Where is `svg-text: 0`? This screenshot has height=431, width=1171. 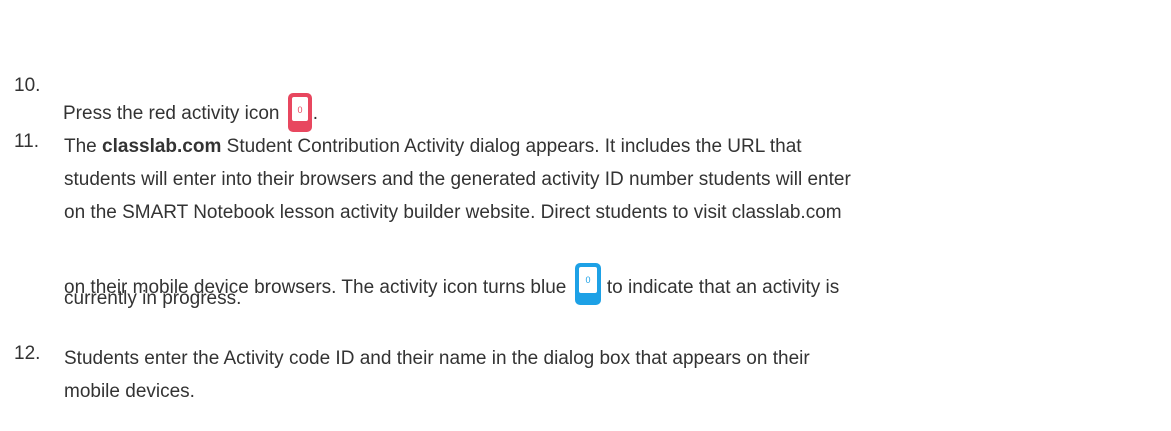
svg-text: 0 is located at coordinates (299, 110).